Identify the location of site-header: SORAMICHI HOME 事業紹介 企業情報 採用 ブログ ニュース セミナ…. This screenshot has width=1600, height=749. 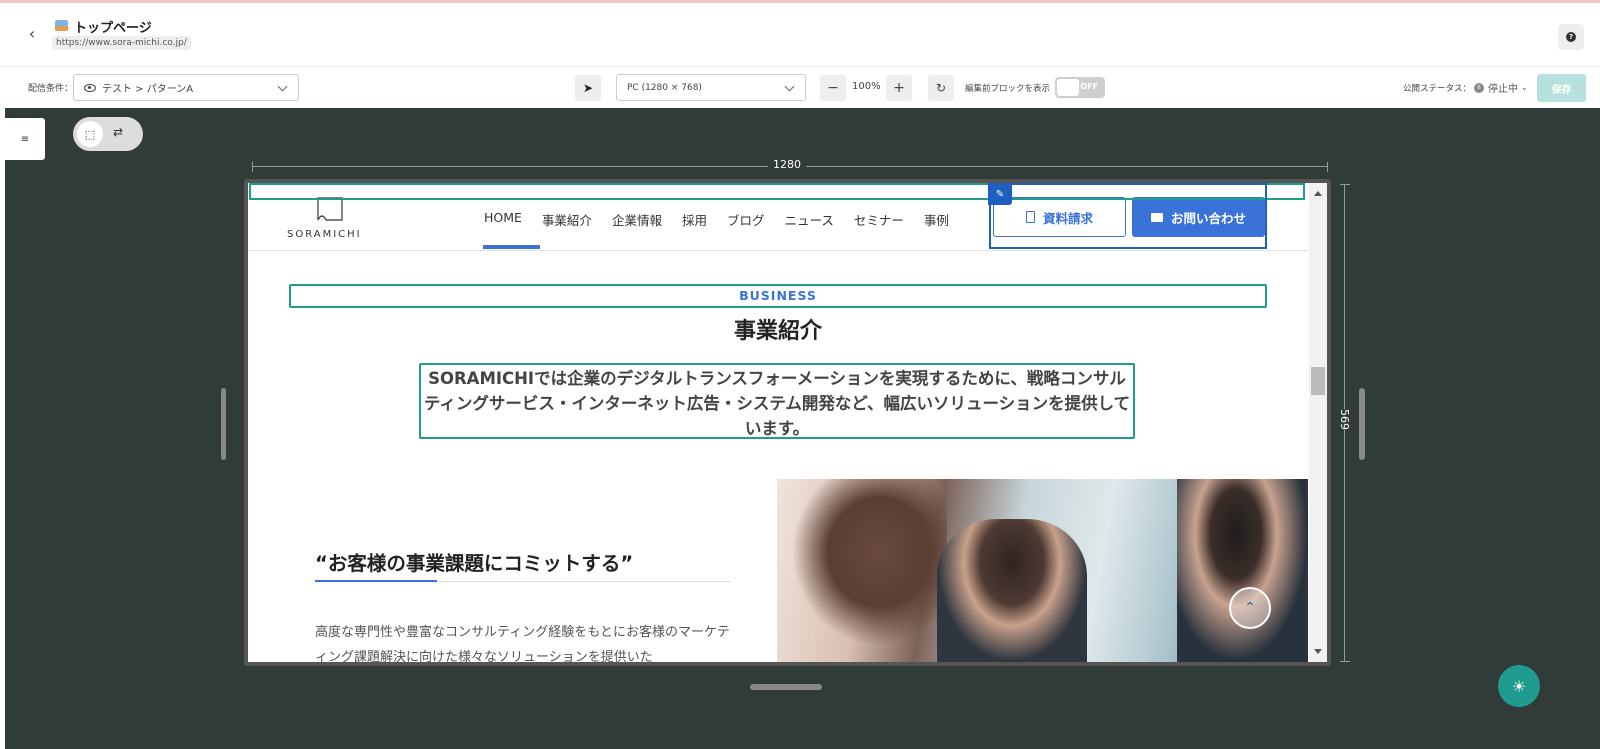
(778, 217).